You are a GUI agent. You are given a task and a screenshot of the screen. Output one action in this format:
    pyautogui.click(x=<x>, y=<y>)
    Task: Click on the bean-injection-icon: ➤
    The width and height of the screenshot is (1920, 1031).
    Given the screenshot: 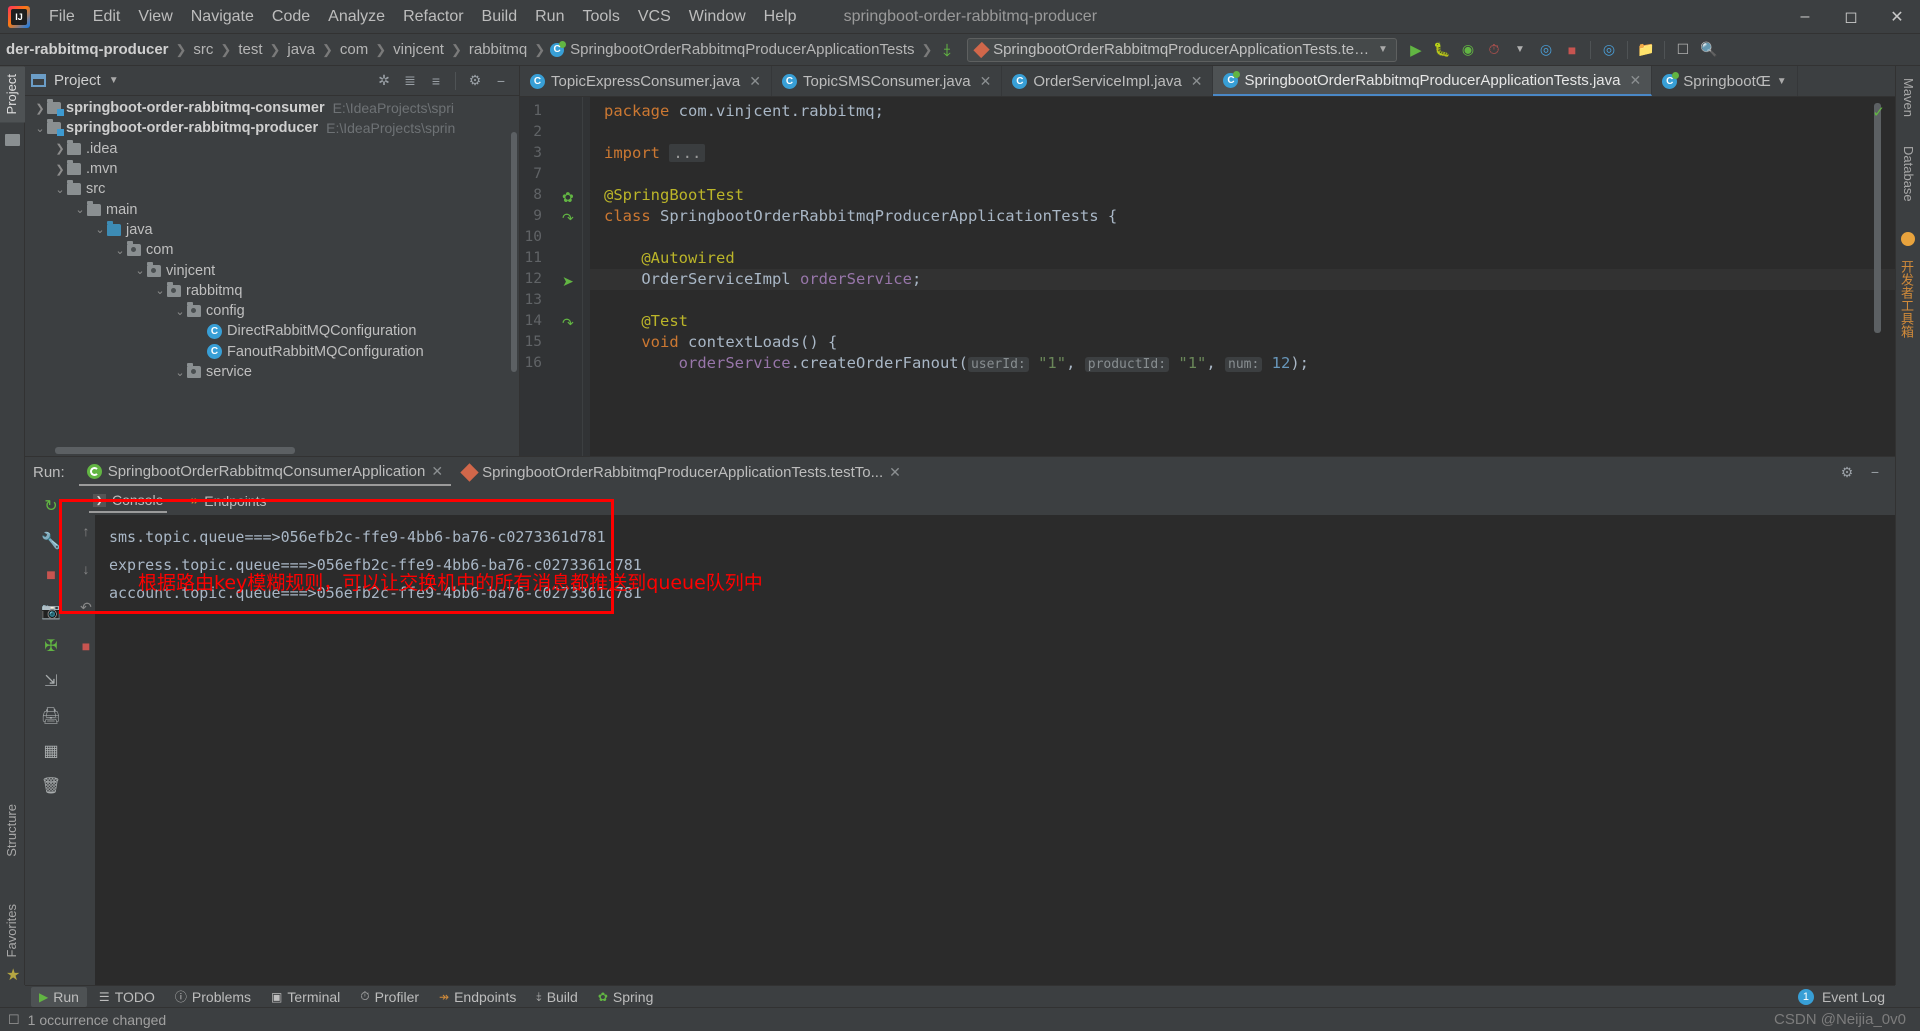 What is the action you would take?
    pyautogui.click(x=570, y=281)
    